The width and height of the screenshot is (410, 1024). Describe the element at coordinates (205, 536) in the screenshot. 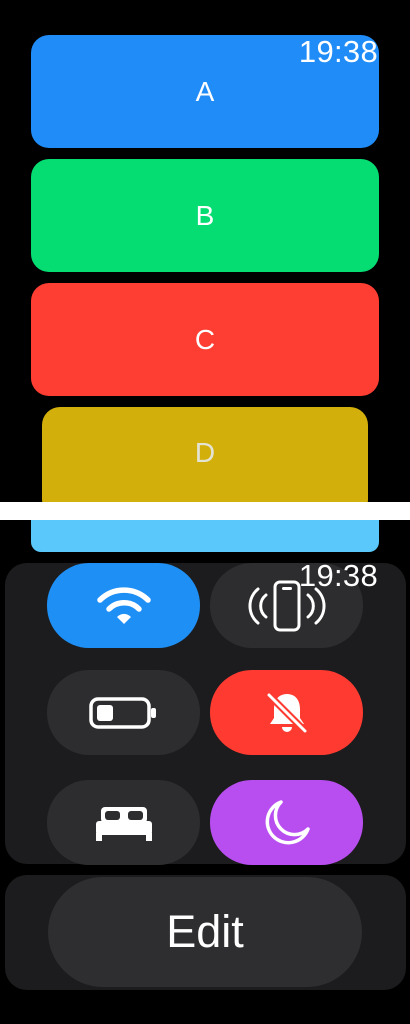

I see `card-peek` at that location.